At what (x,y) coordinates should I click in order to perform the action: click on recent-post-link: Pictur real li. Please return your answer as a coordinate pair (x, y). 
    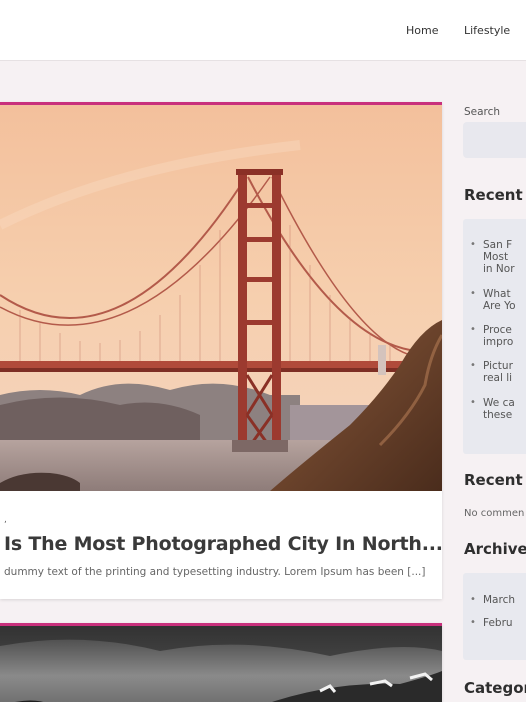
    Looking at the image, I should click on (491, 372).